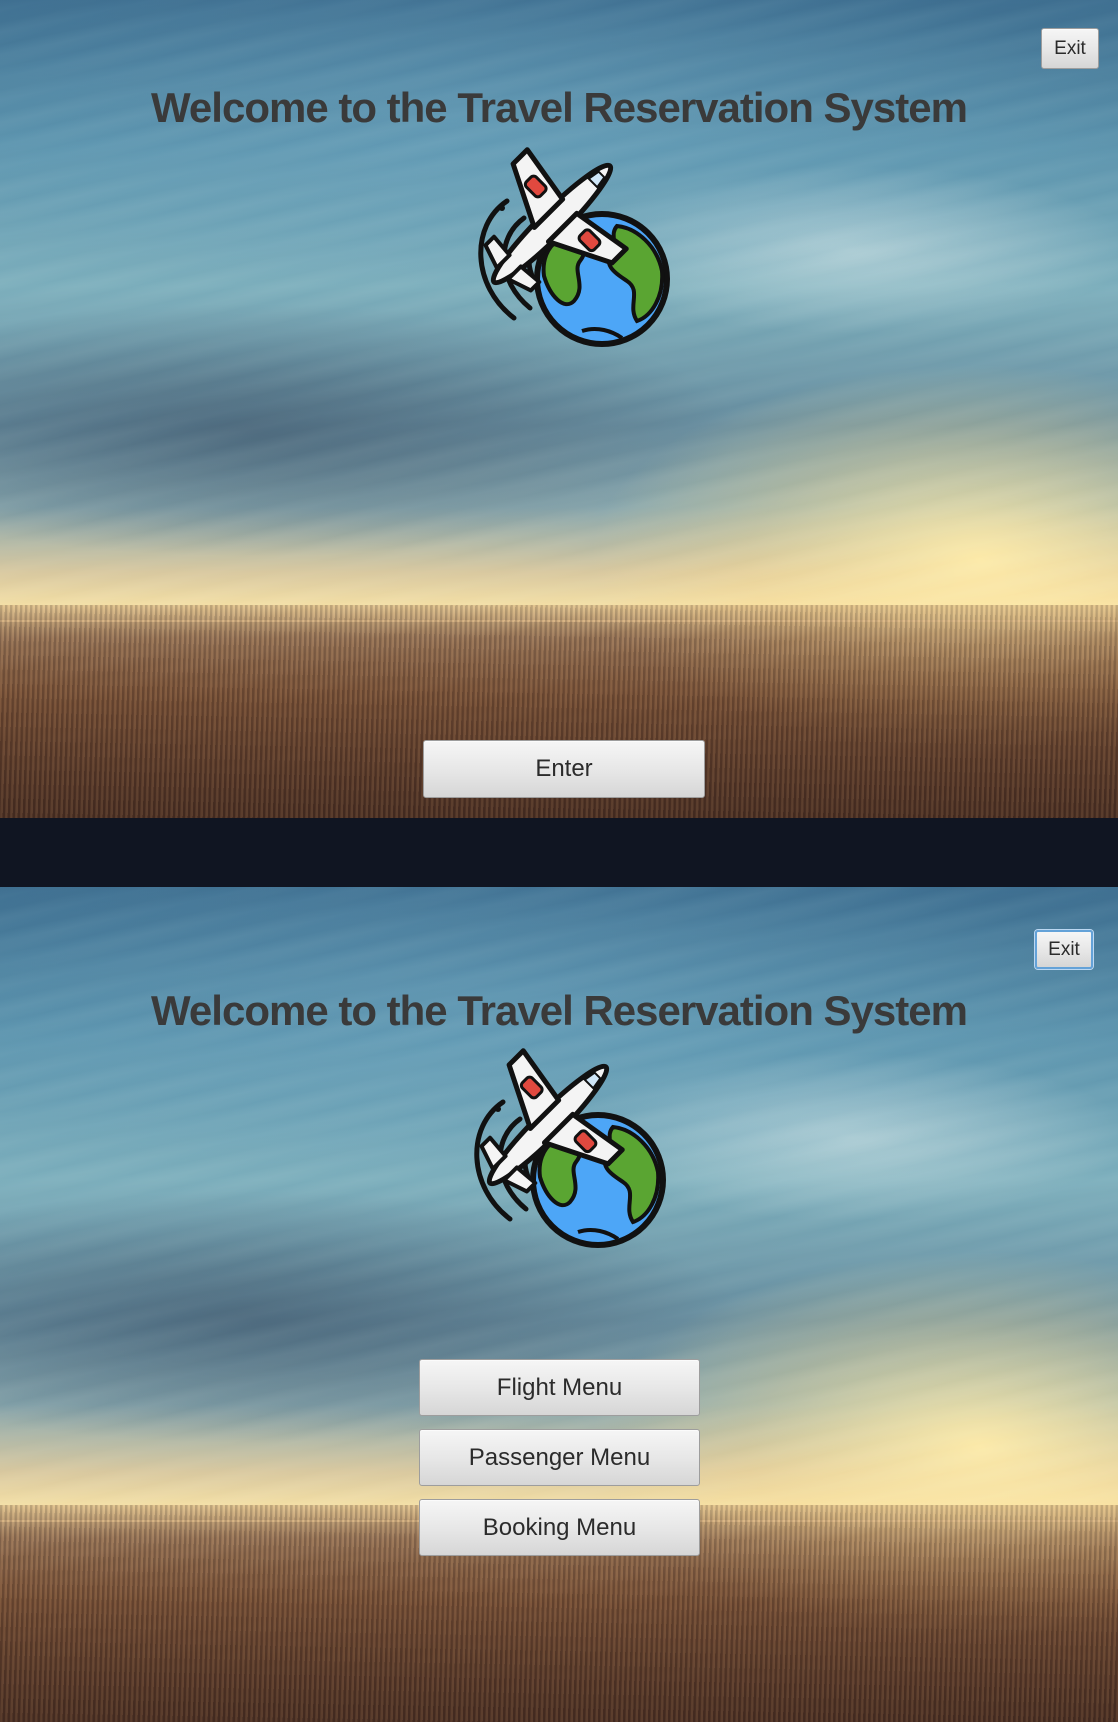 This screenshot has height=1722, width=1118. What do you see at coordinates (564, 769) in the screenshot?
I see `enter-button: Enter` at bounding box center [564, 769].